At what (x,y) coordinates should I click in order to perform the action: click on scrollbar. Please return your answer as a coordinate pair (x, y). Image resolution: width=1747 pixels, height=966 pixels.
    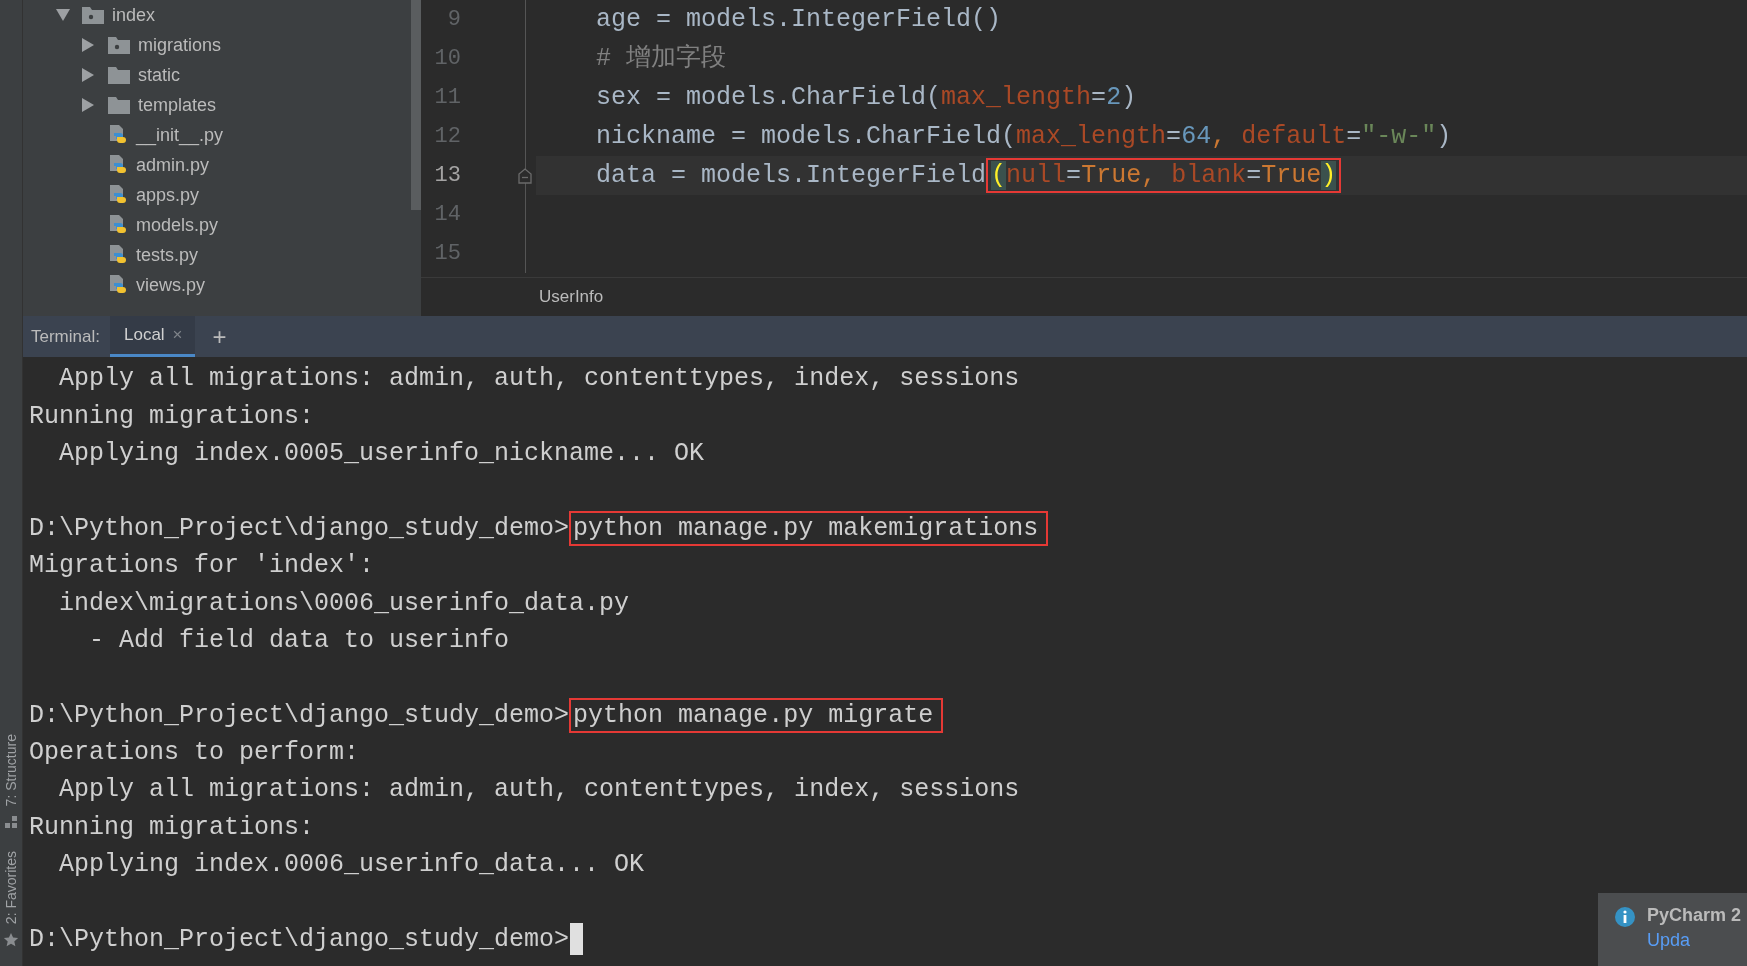
    Looking at the image, I should click on (416, 105).